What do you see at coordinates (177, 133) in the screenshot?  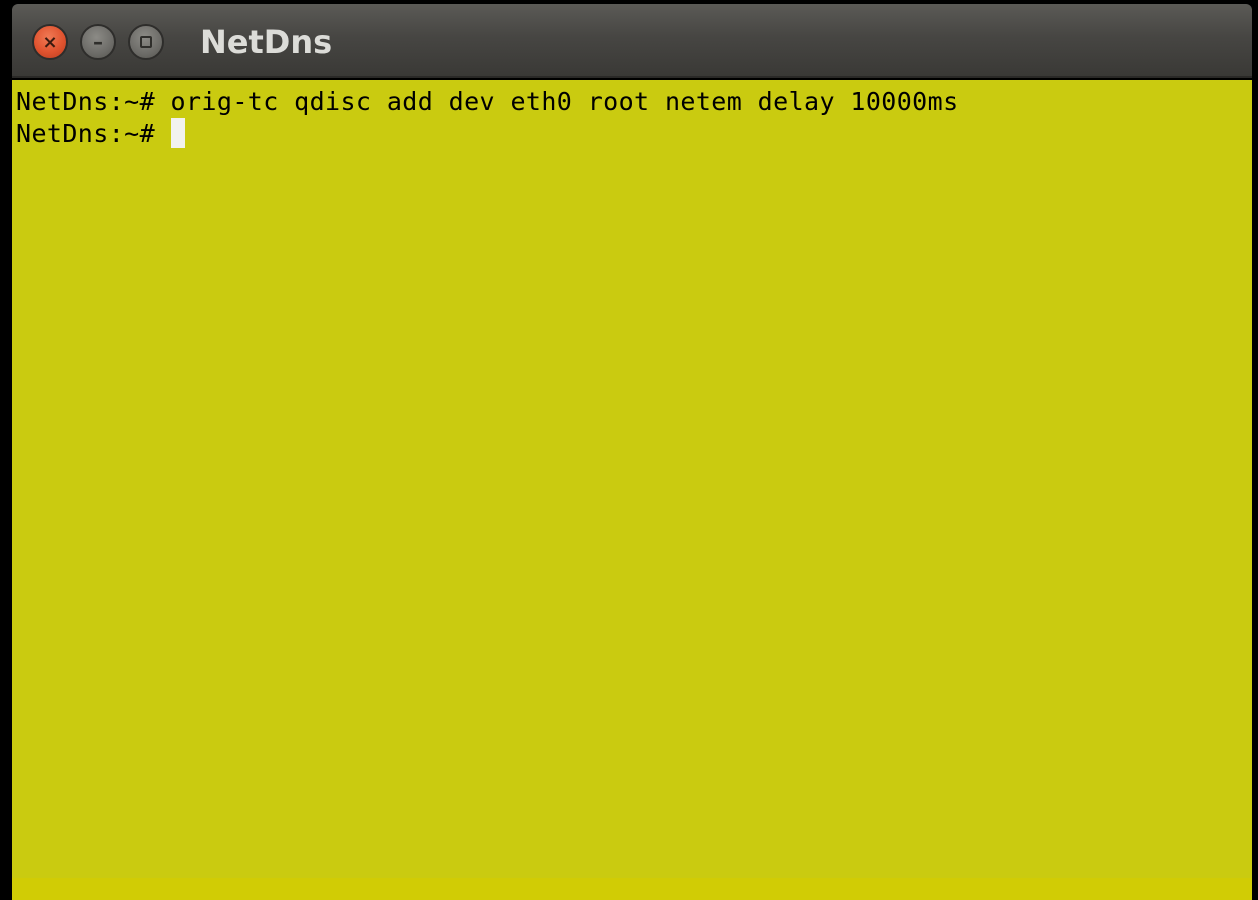 I see `text-cursor` at bounding box center [177, 133].